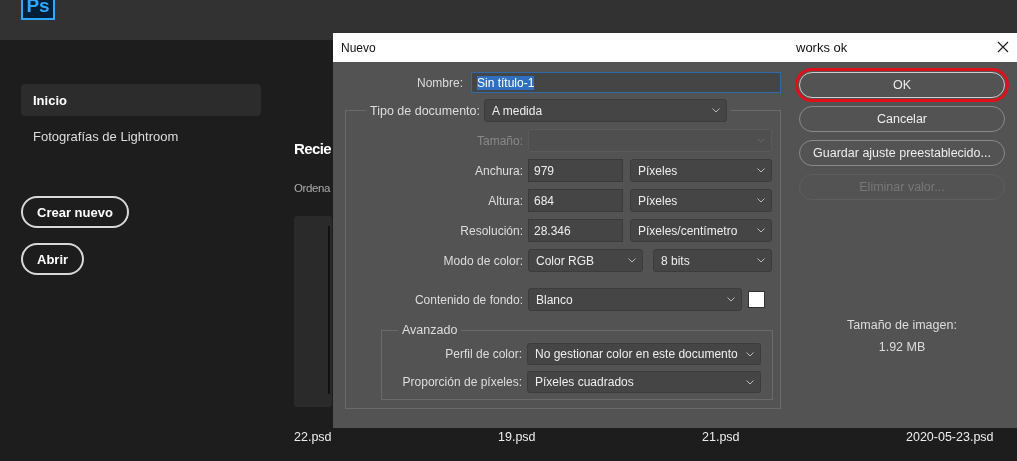 This screenshot has width=1017, height=461. Describe the element at coordinates (585, 260) in the screenshot. I see `select-field: Color RGB` at that location.